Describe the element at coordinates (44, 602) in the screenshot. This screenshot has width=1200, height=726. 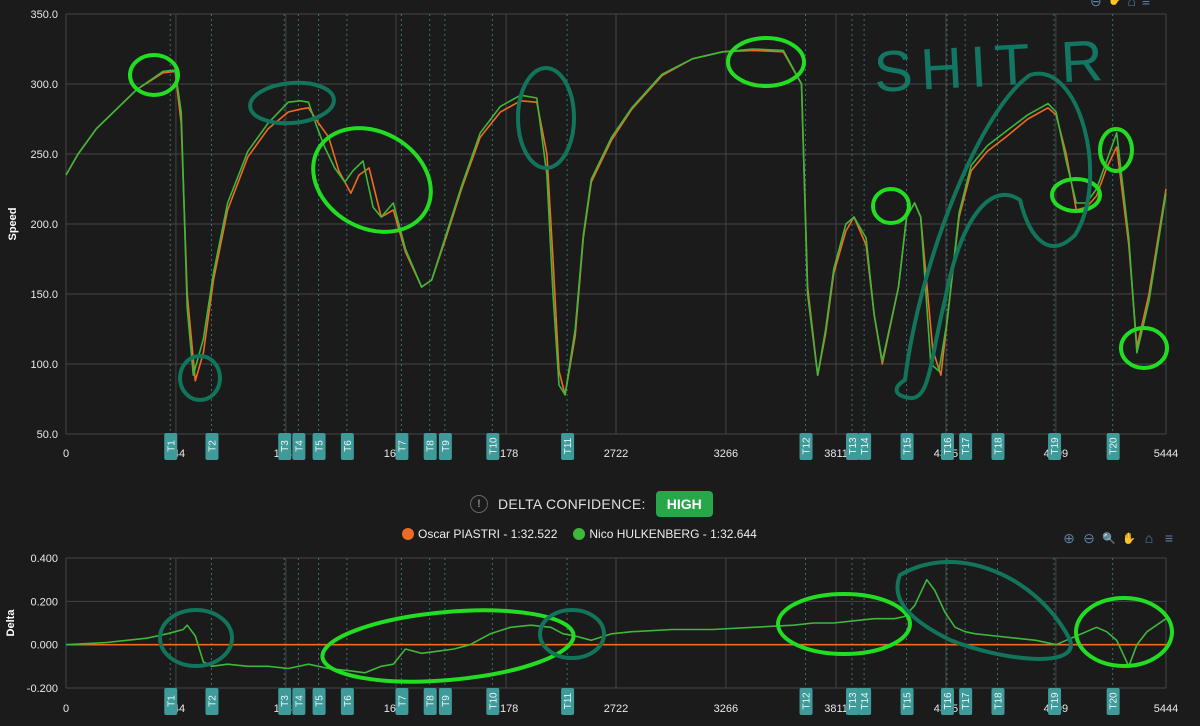
I see `y-tick-label: 0.200` at that location.